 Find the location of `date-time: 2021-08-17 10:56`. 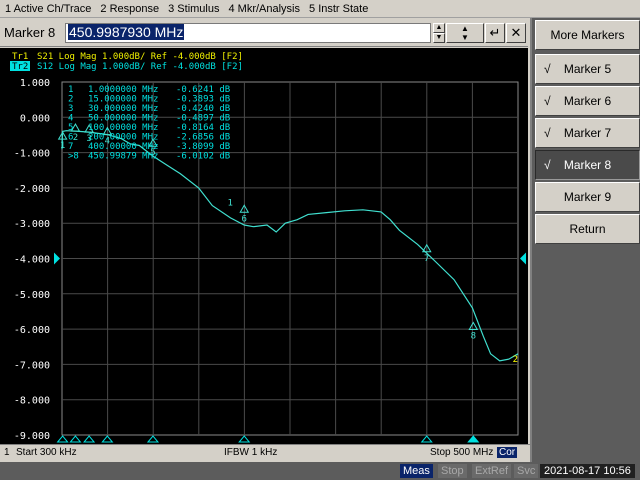

date-time: 2021-08-17 10:56 is located at coordinates (587, 471).